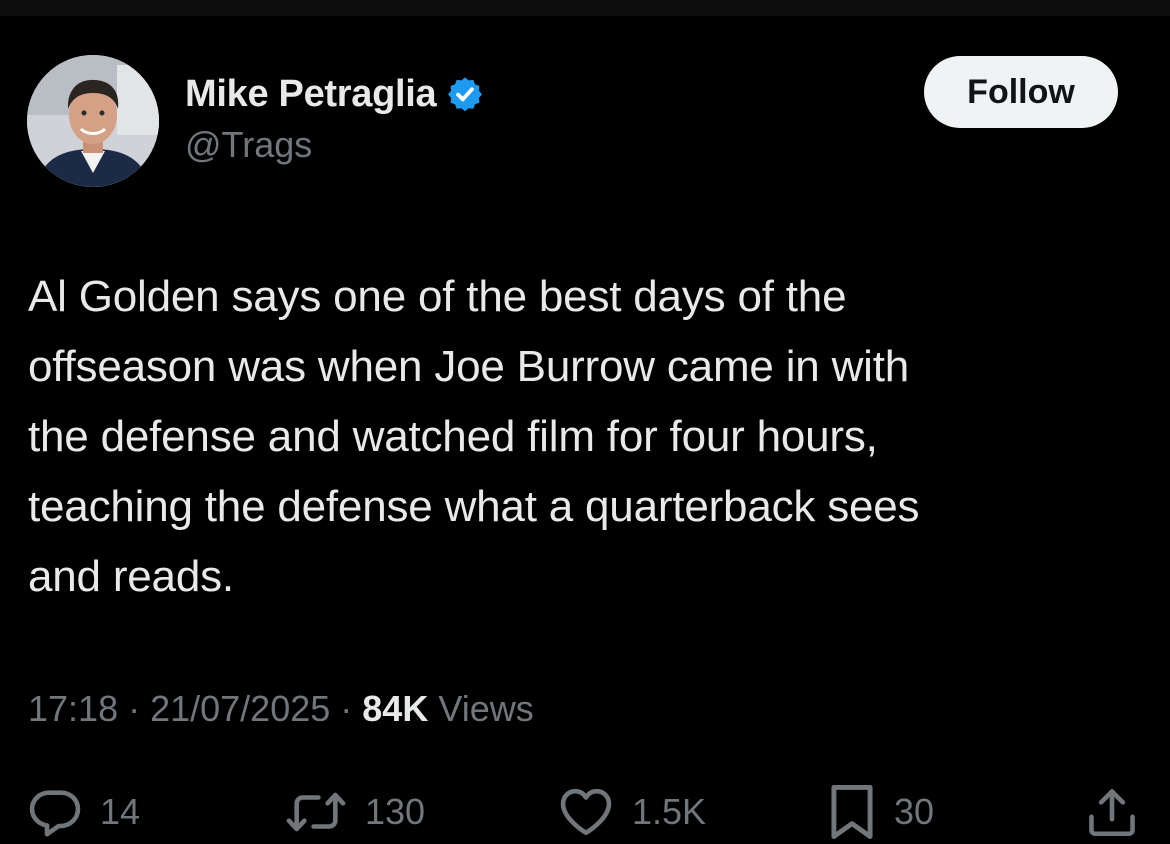 This screenshot has width=1170, height=844. I want to click on avatar-photo, so click(93, 121).